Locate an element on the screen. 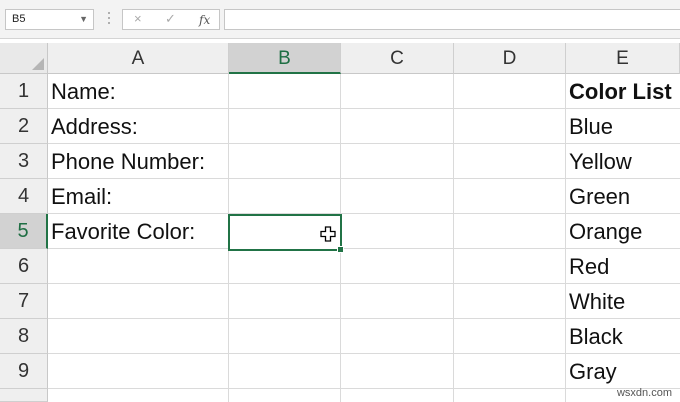 The height and width of the screenshot is (402, 680). cell-a5: Favorite Color: is located at coordinates (138, 231).